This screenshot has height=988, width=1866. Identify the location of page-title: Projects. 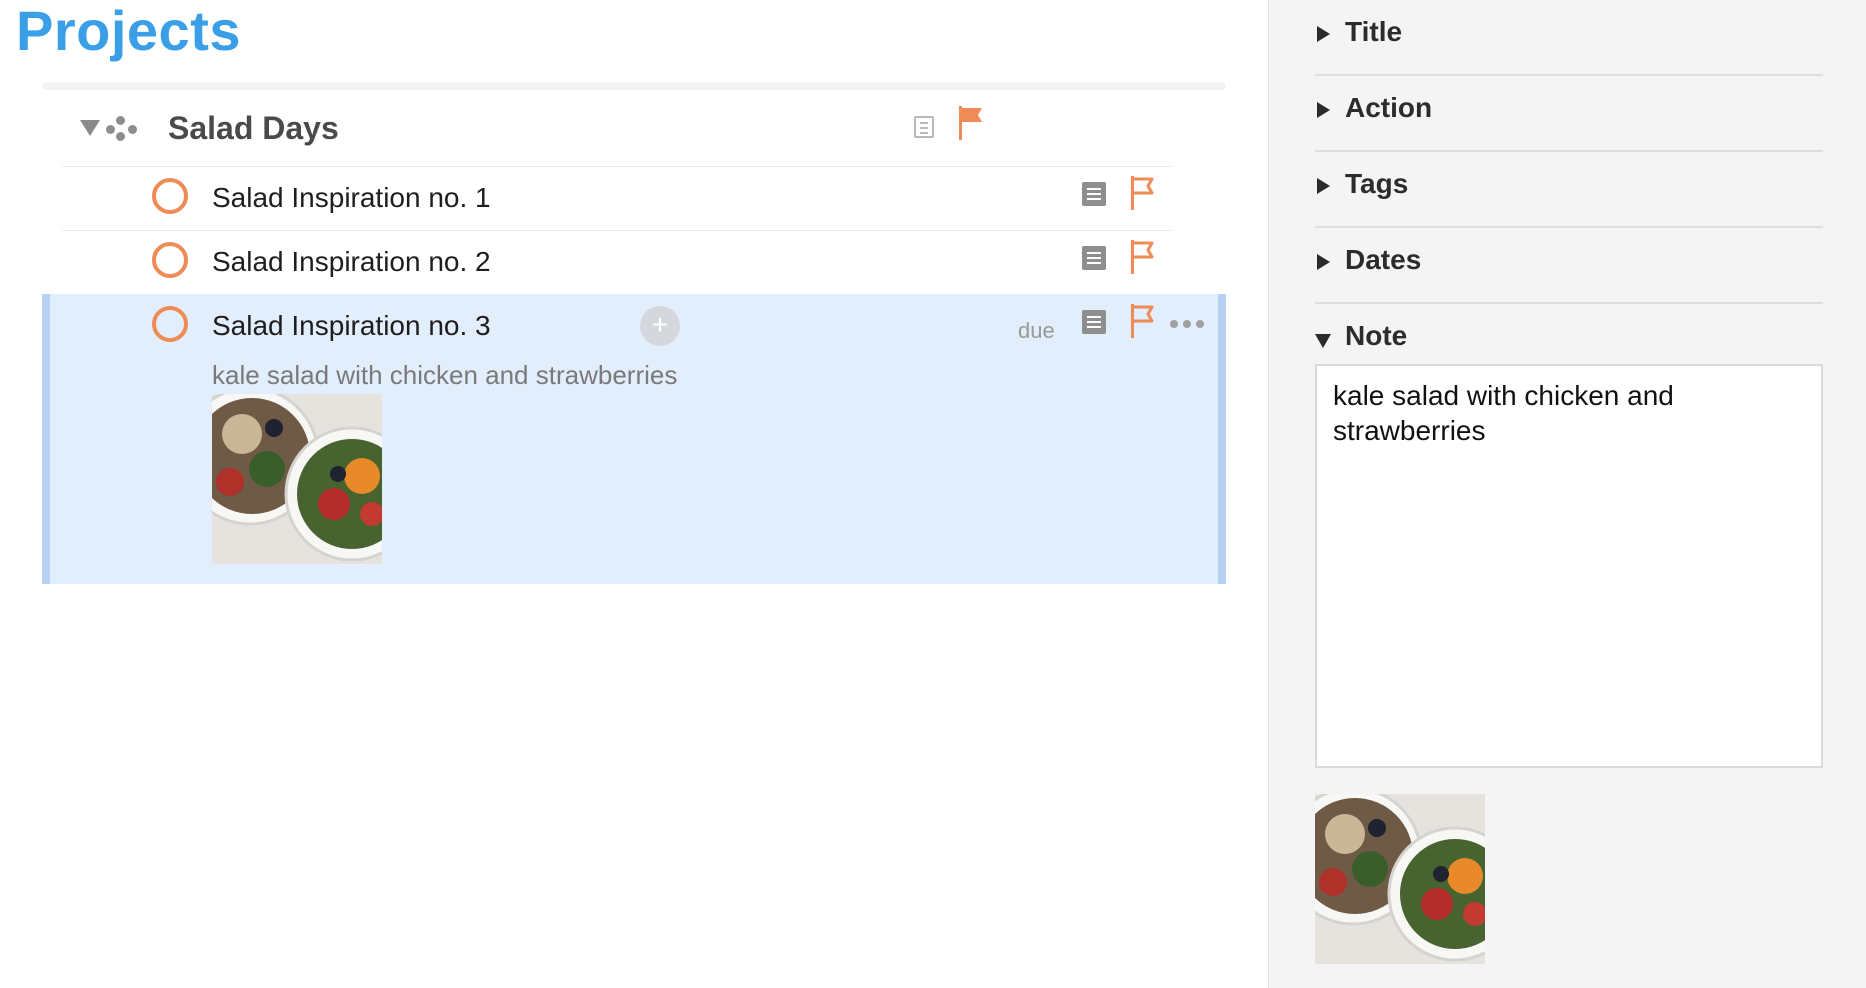
(128, 31).